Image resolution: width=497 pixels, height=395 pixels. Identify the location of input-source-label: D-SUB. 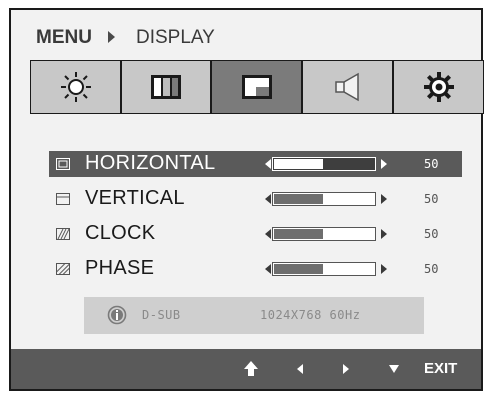
(161, 315).